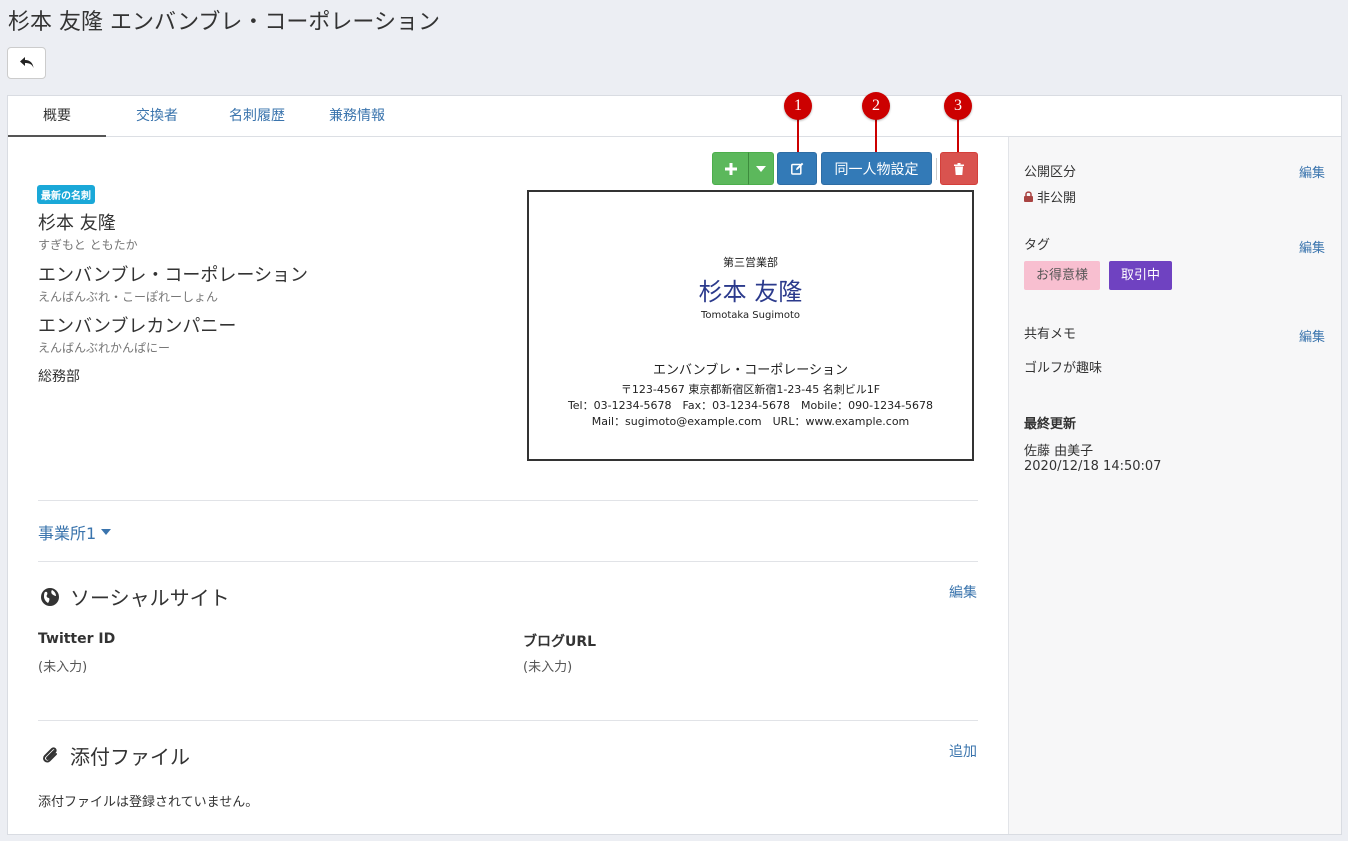 This screenshot has height=841, width=1348. What do you see at coordinates (1057, 198) in the screenshot?
I see `visibility-value: 非公開` at bounding box center [1057, 198].